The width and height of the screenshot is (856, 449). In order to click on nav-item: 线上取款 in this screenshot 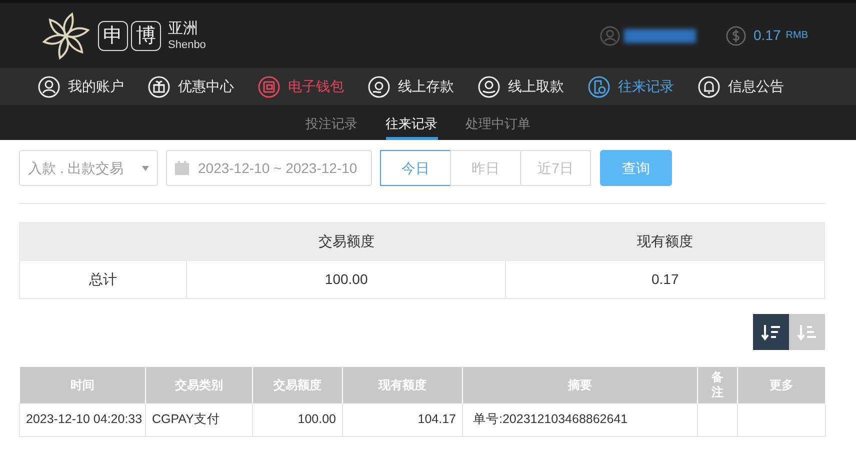, I will do `click(533, 87)`.